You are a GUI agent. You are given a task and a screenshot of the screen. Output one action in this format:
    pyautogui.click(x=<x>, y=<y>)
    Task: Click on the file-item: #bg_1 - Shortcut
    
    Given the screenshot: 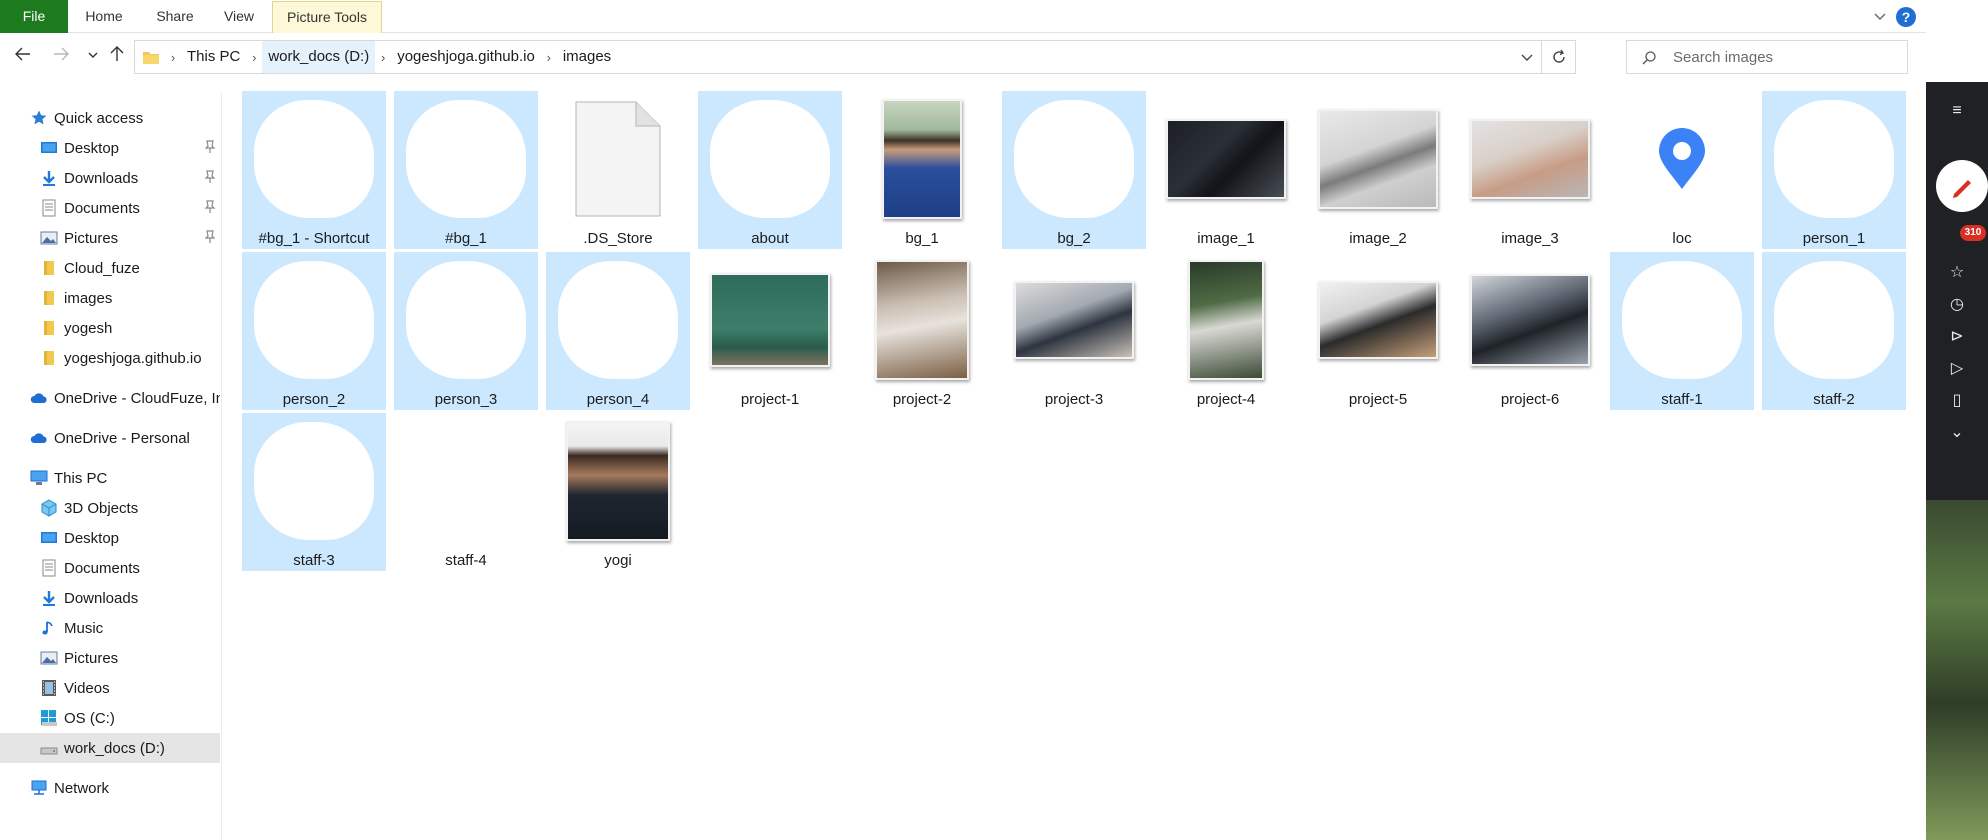 What is the action you would take?
    pyautogui.click(x=314, y=170)
    